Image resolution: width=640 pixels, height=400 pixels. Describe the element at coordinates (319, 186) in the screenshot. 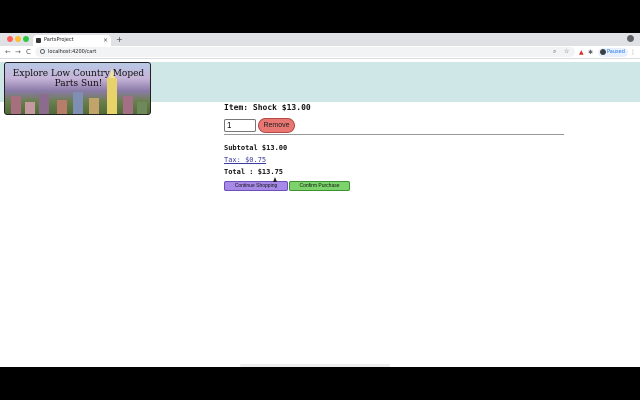

I see `confirm-purchase-button: Confirm Purchase` at that location.